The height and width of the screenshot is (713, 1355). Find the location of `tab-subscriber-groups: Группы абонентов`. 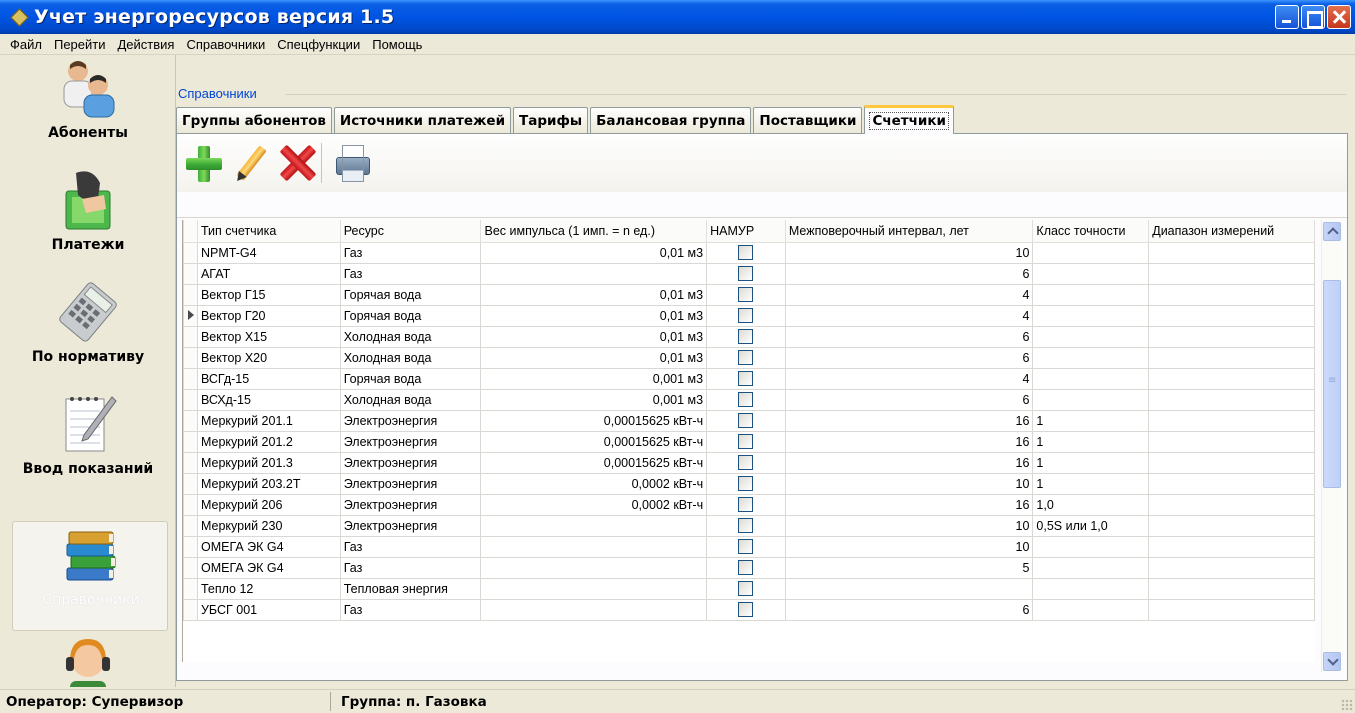

tab-subscriber-groups: Группы абонентов is located at coordinates (254, 120).